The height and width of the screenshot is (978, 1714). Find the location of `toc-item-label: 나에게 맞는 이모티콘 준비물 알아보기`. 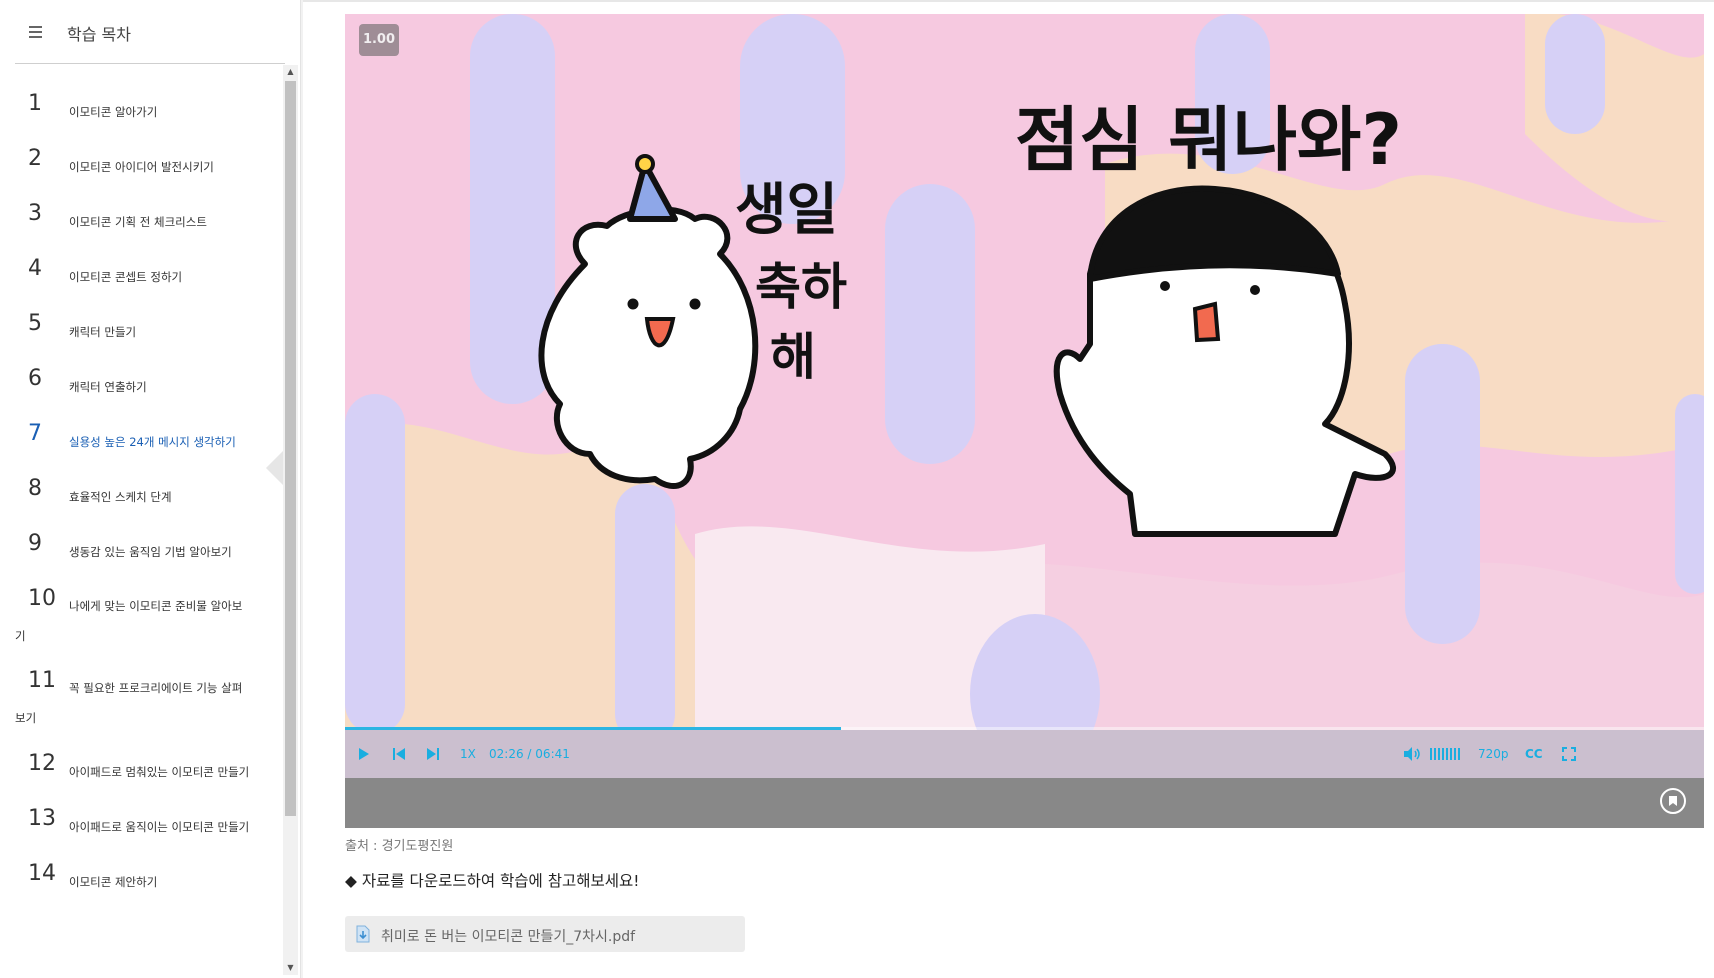

toc-item-label: 나에게 맞는 이모티콘 준비물 알아보기 is located at coordinates (129, 621).